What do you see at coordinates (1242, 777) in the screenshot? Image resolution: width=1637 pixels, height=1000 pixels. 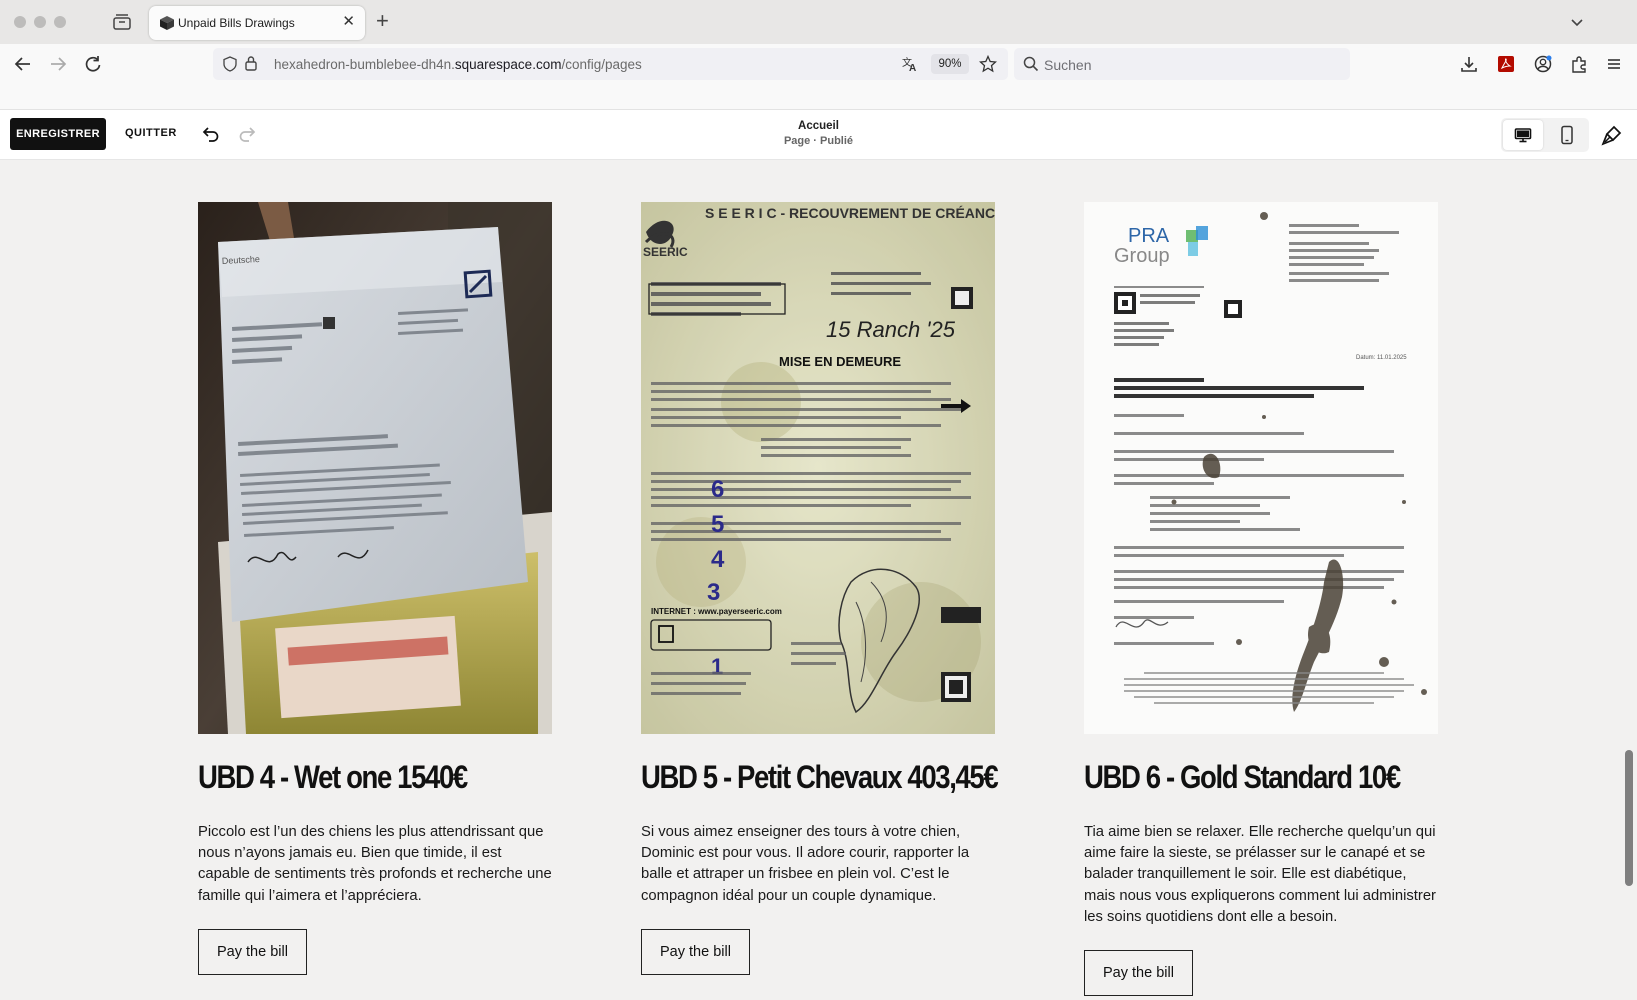 I see `card-title: UBD 6 - Gold Standard 10€` at bounding box center [1242, 777].